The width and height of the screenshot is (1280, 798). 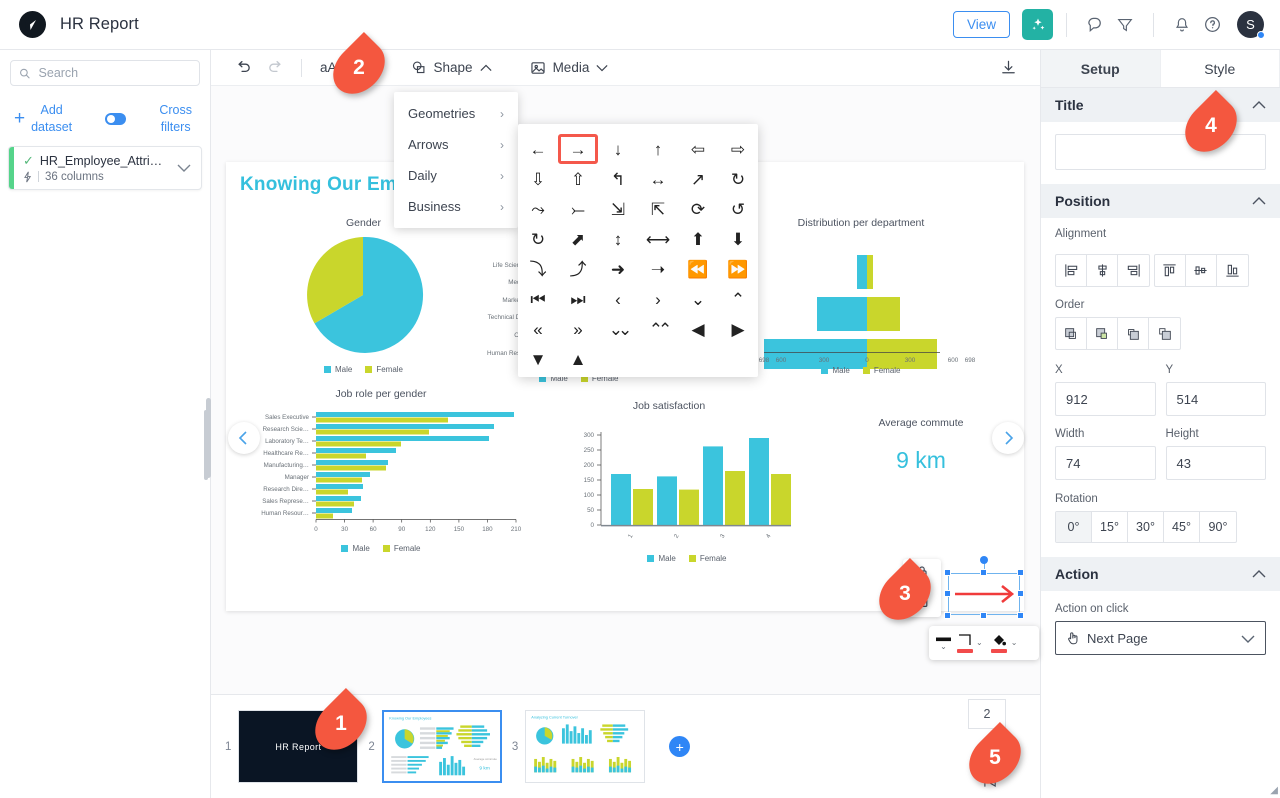 What do you see at coordinates (1215, 399) in the screenshot?
I see `y-input: 514` at bounding box center [1215, 399].